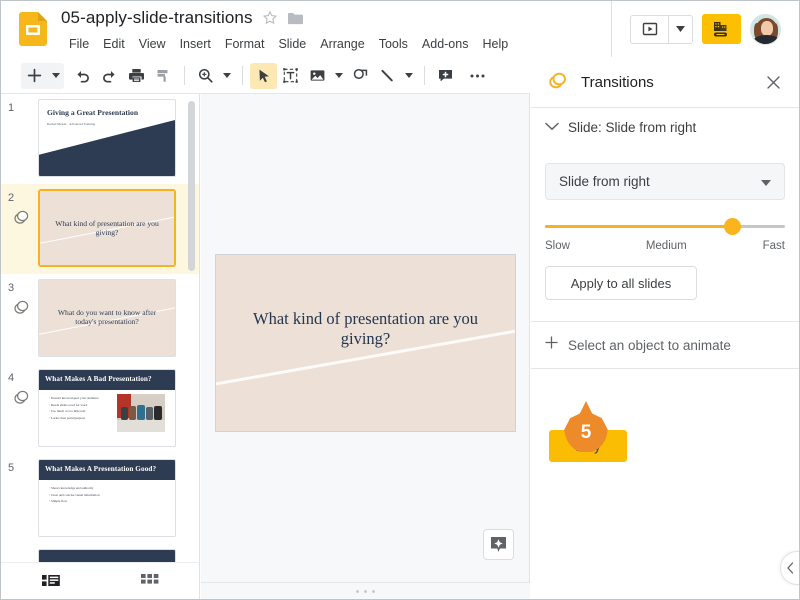 The image size is (800, 600). Describe the element at coordinates (163, 76) in the screenshot. I see `paint-format-button` at that location.